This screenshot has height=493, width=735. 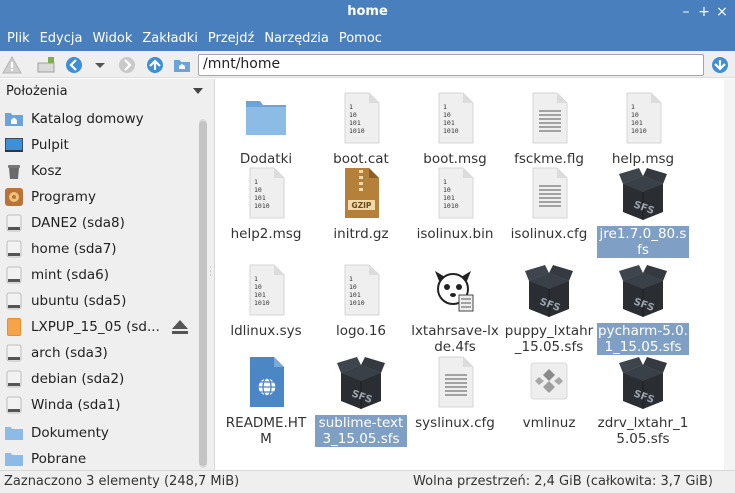 I want to click on file-item: lxtahrsave-lxde.4fs, so click(x=455, y=307).